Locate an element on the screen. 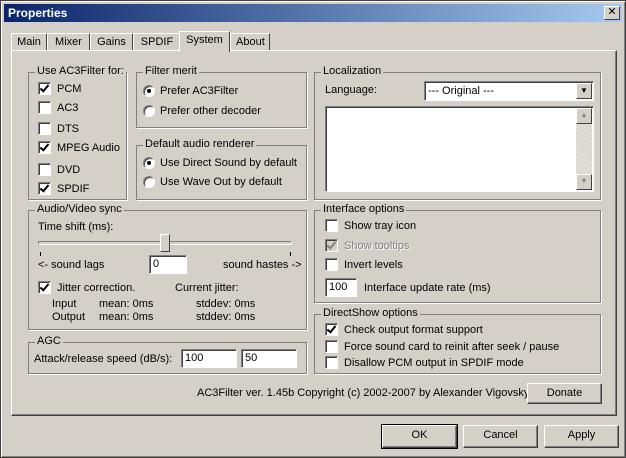  spdif-label: SPDIF is located at coordinates (73, 188).